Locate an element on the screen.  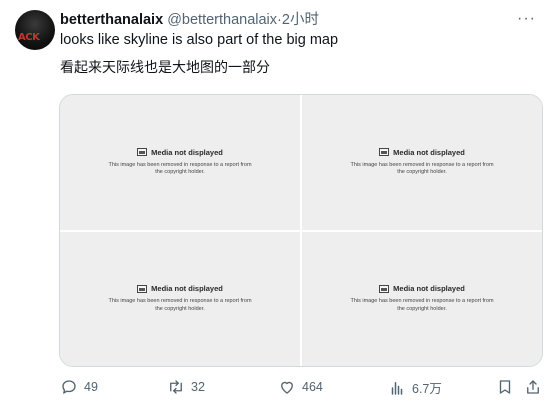
avatar-text: ACK is located at coordinates (29, 37).